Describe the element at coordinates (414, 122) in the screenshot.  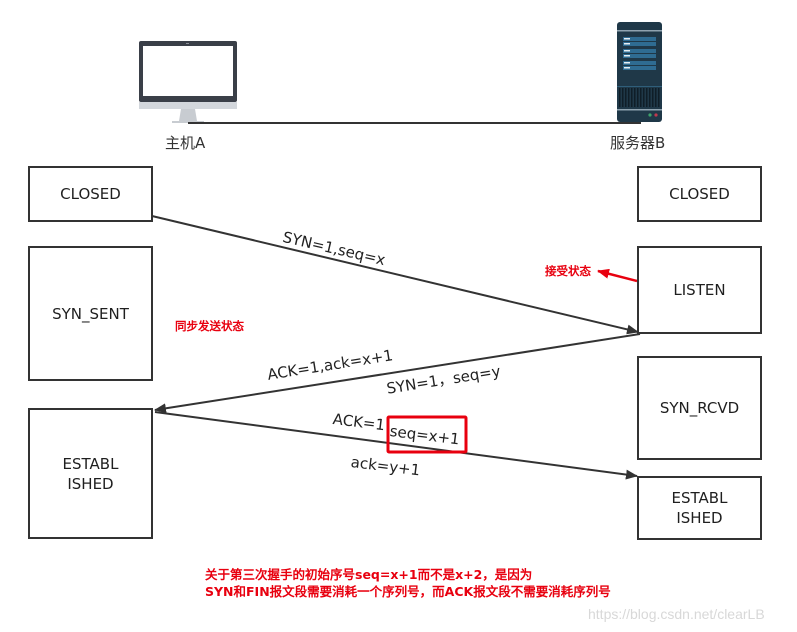
I see `network-link` at that location.